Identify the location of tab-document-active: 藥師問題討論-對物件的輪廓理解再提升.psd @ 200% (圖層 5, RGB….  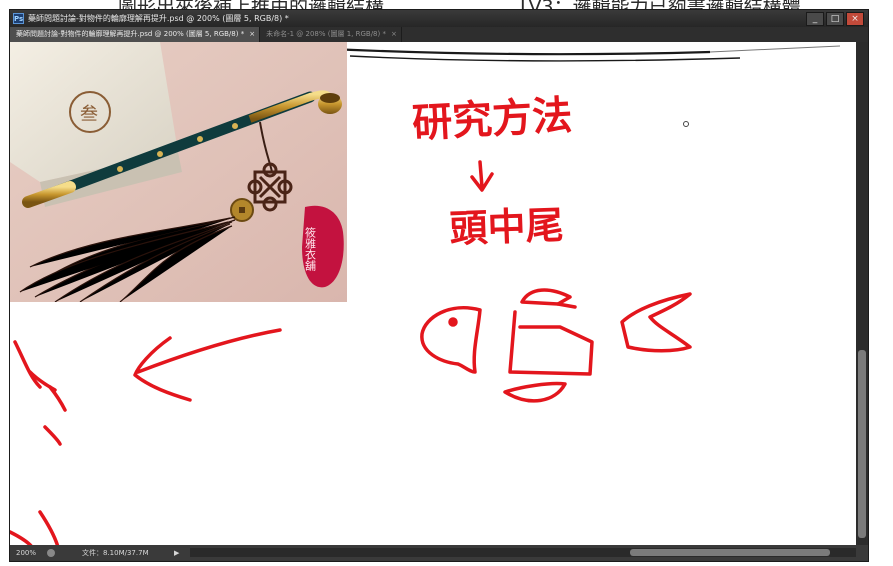
(135, 34).